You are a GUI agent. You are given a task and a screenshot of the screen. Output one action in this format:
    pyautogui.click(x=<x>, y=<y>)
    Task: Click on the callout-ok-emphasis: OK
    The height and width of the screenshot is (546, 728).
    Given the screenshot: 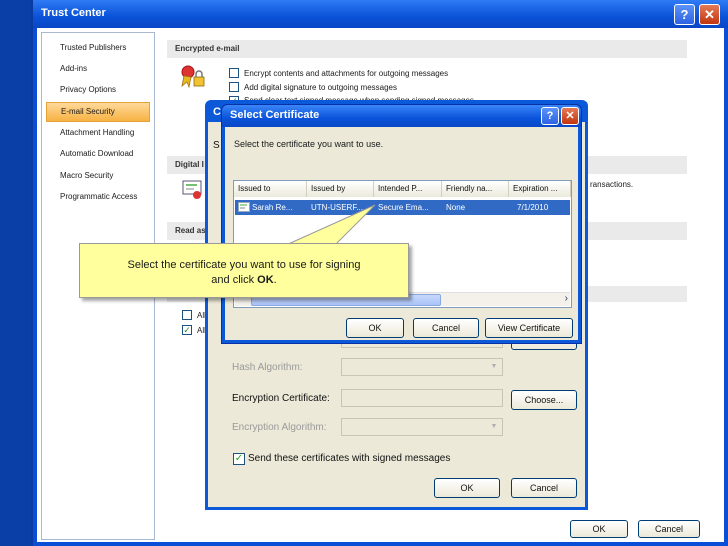 What is the action you would take?
    pyautogui.click(x=265, y=280)
    